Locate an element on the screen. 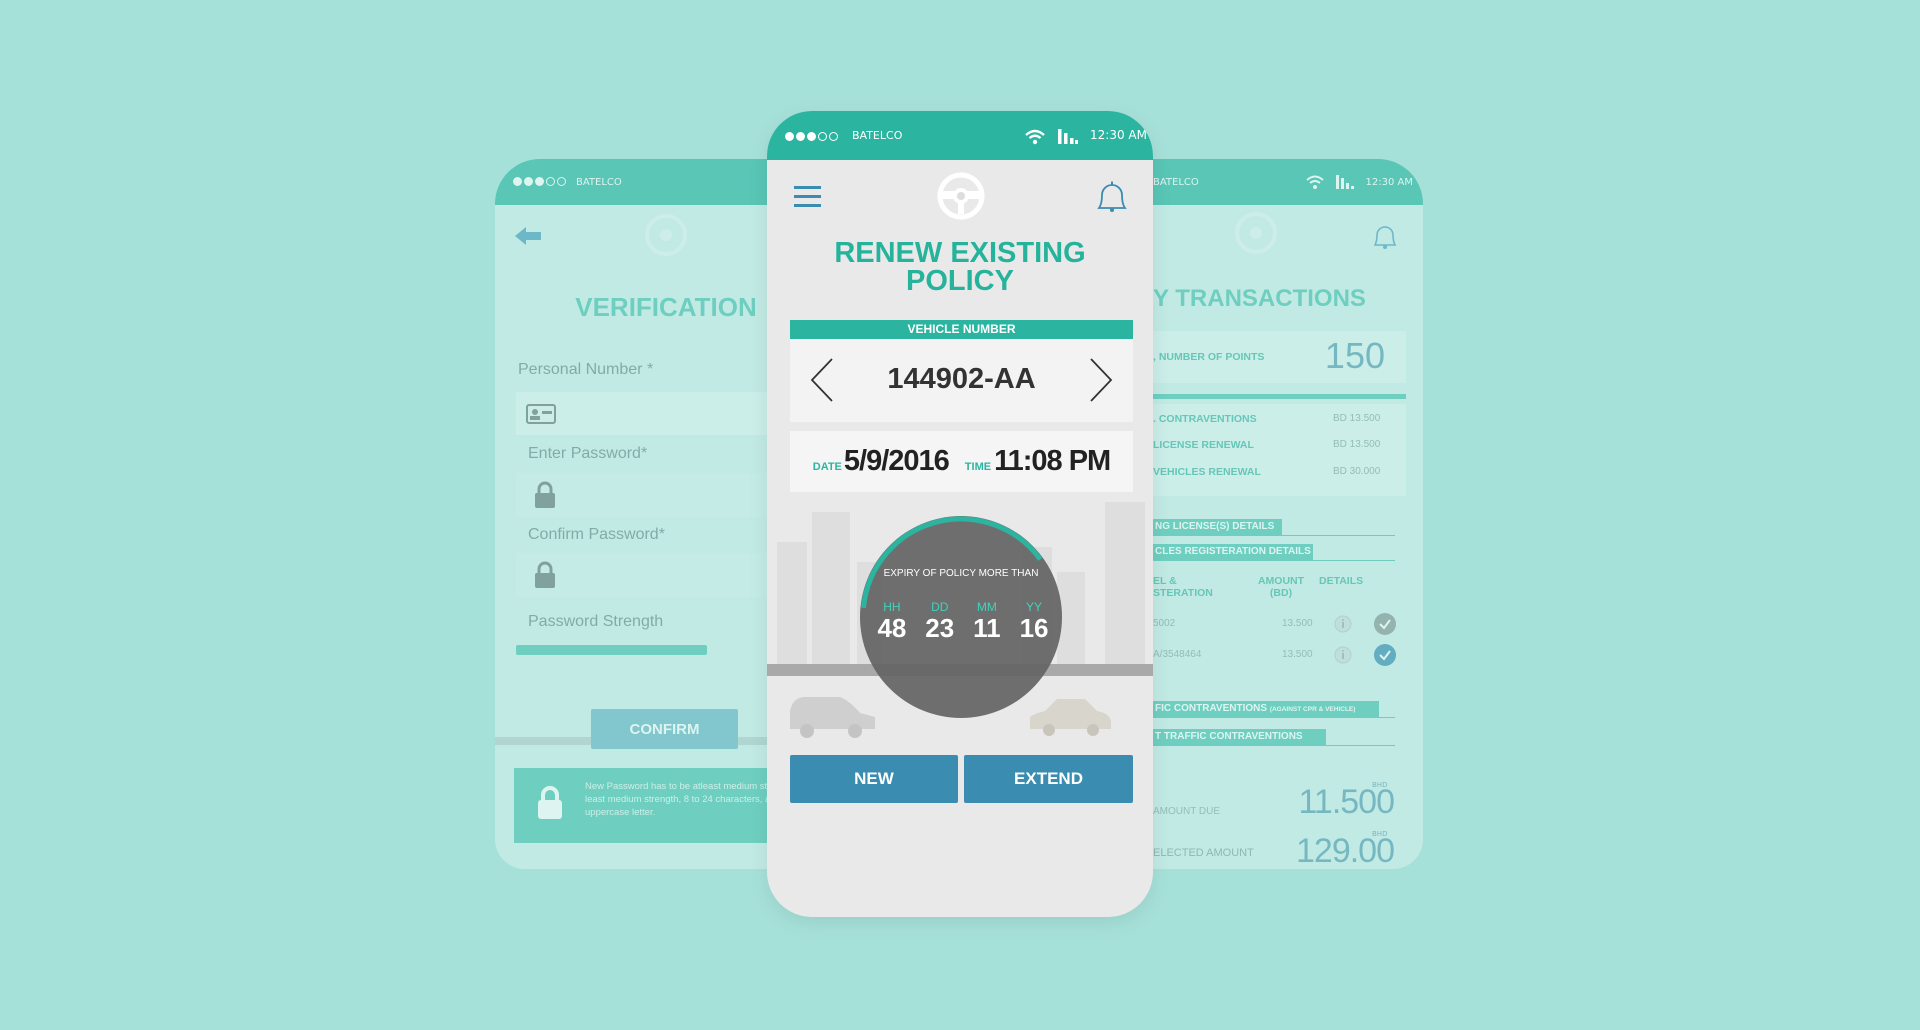 This screenshot has height=1030, width=1920. date-time-box: DATE 5/9/2016 TIME 11:08 PM is located at coordinates (961, 461).